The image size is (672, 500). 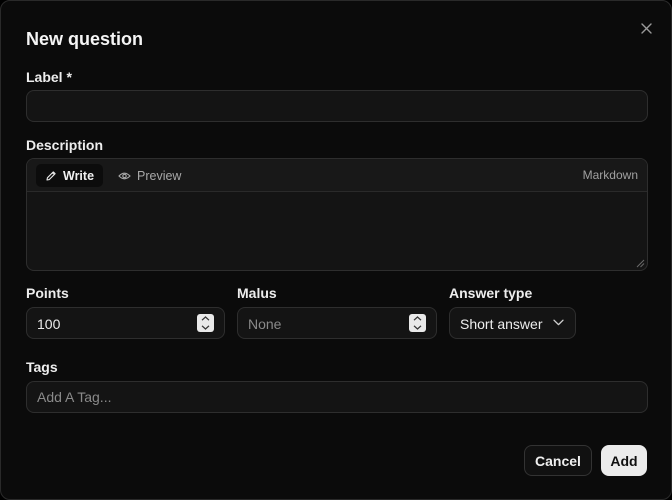 I want to click on editor-toolbar: Write Preview Markdown, so click(x=337, y=175).